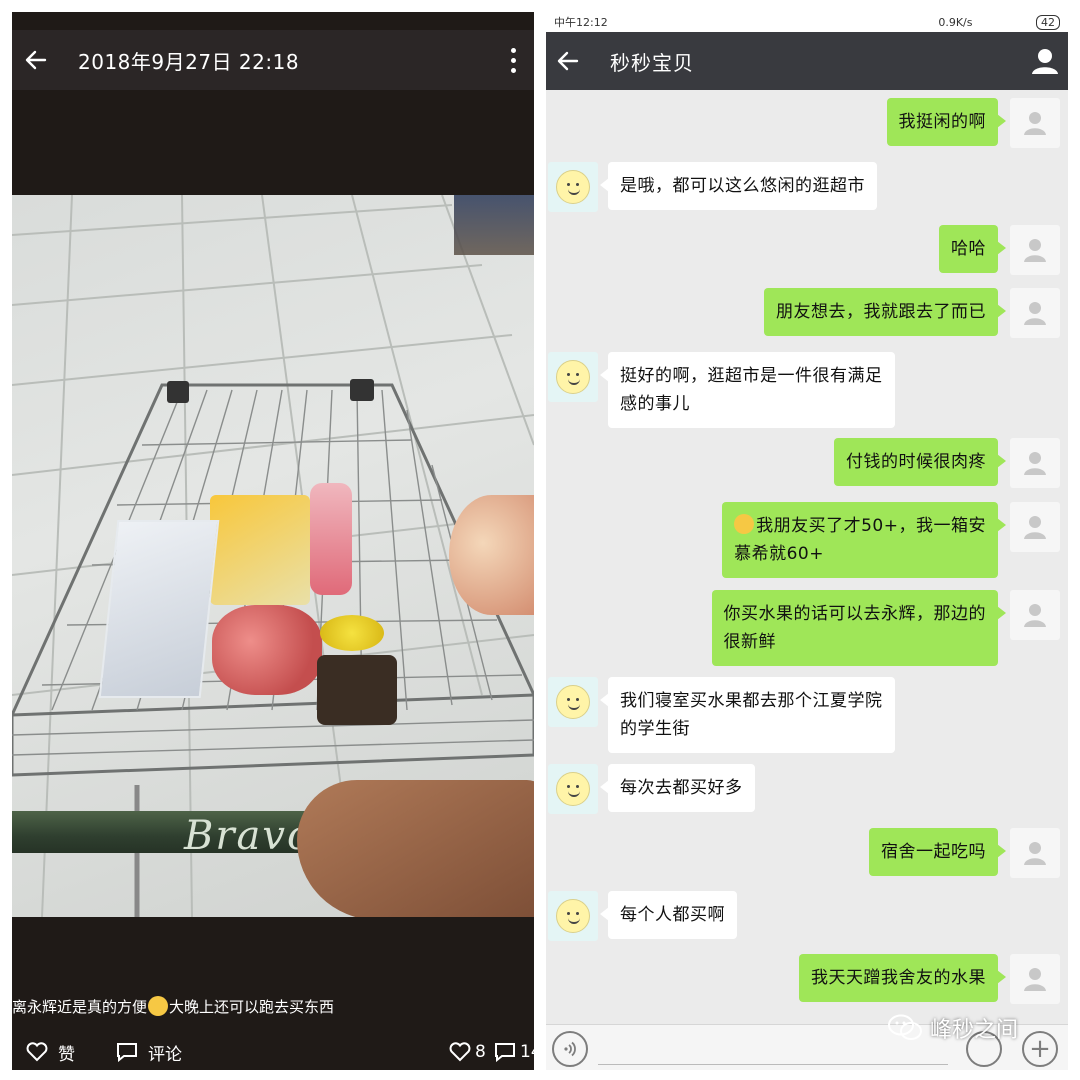 Image resolution: width=1080 pixels, height=1080 pixels. Describe the element at coordinates (920, 462) in the screenshot. I see `message-bubble: 付钱的时候很肉疼` at that location.